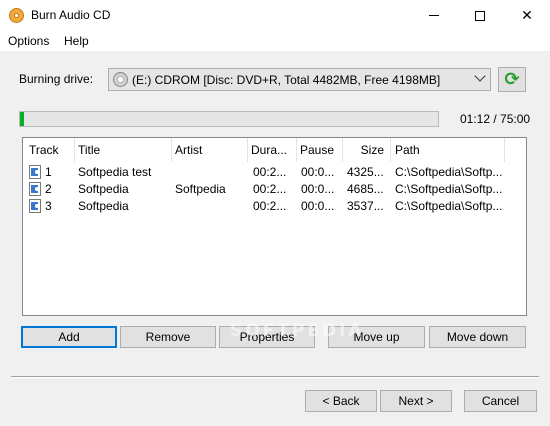  What do you see at coordinates (229, 119) in the screenshot?
I see `burn-progress-bar` at bounding box center [229, 119].